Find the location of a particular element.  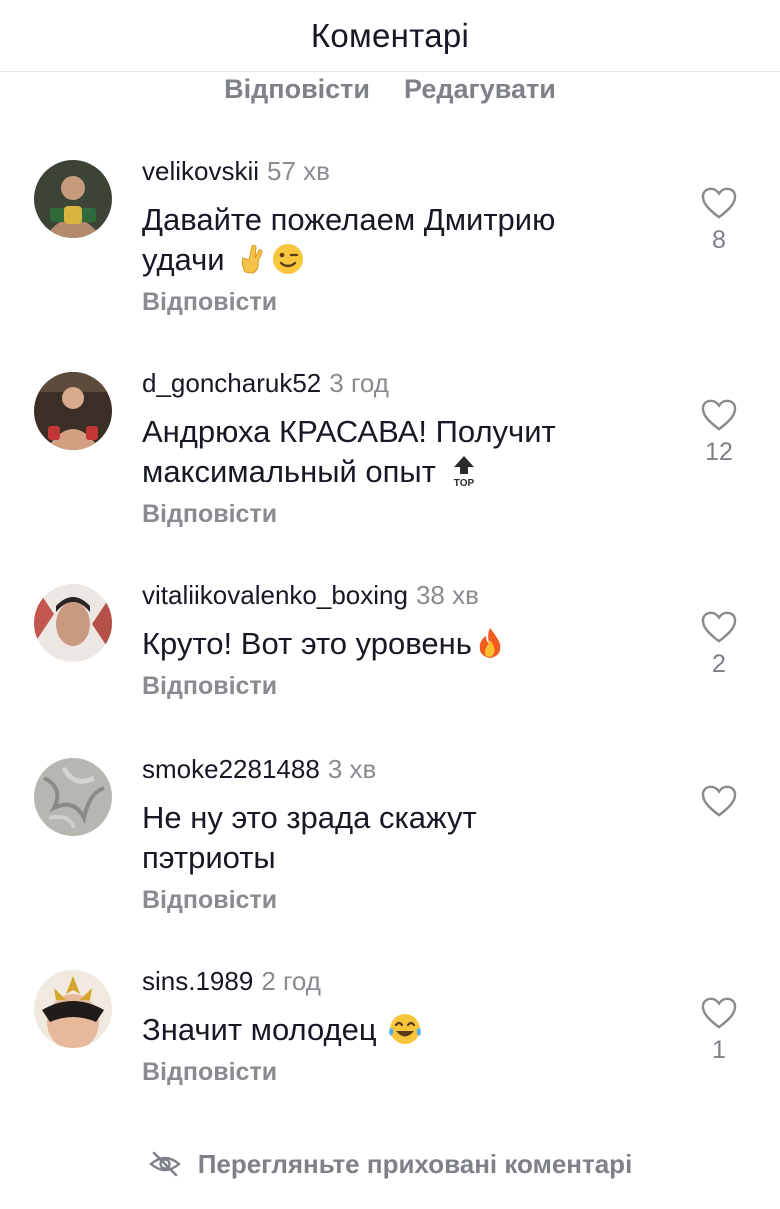

like-button: 2 is located at coordinates (719, 645).